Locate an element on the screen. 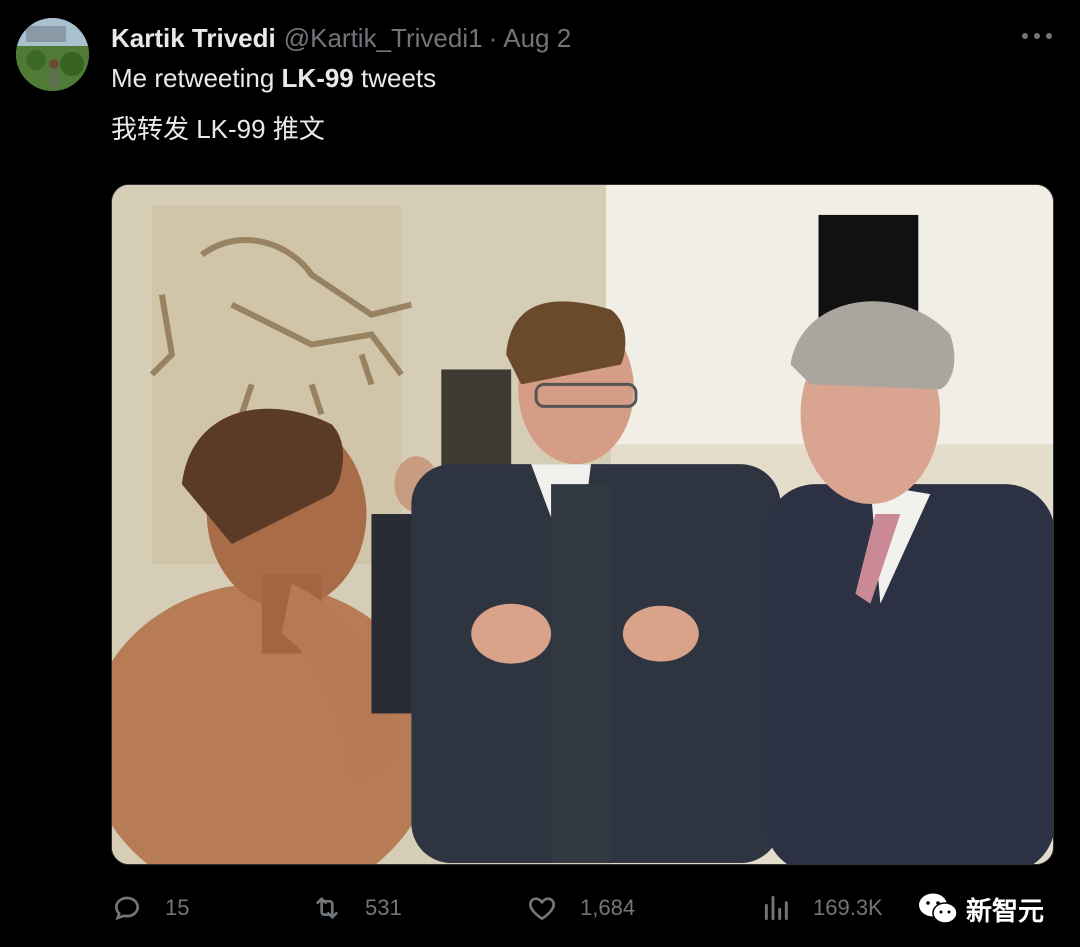 Image resolution: width=1080 pixels, height=947 pixels. tweet-header: Kartik Trivedi @Kartik_Trivedi1 · Aug 2 is located at coordinates (341, 38).